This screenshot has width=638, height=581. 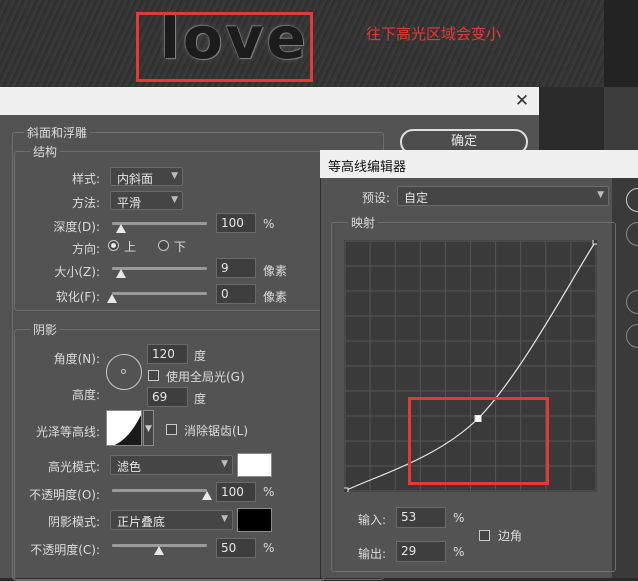 What do you see at coordinates (73, 467) in the screenshot?
I see `highlight-mode-label: 高光模式:` at bounding box center [73, 467].